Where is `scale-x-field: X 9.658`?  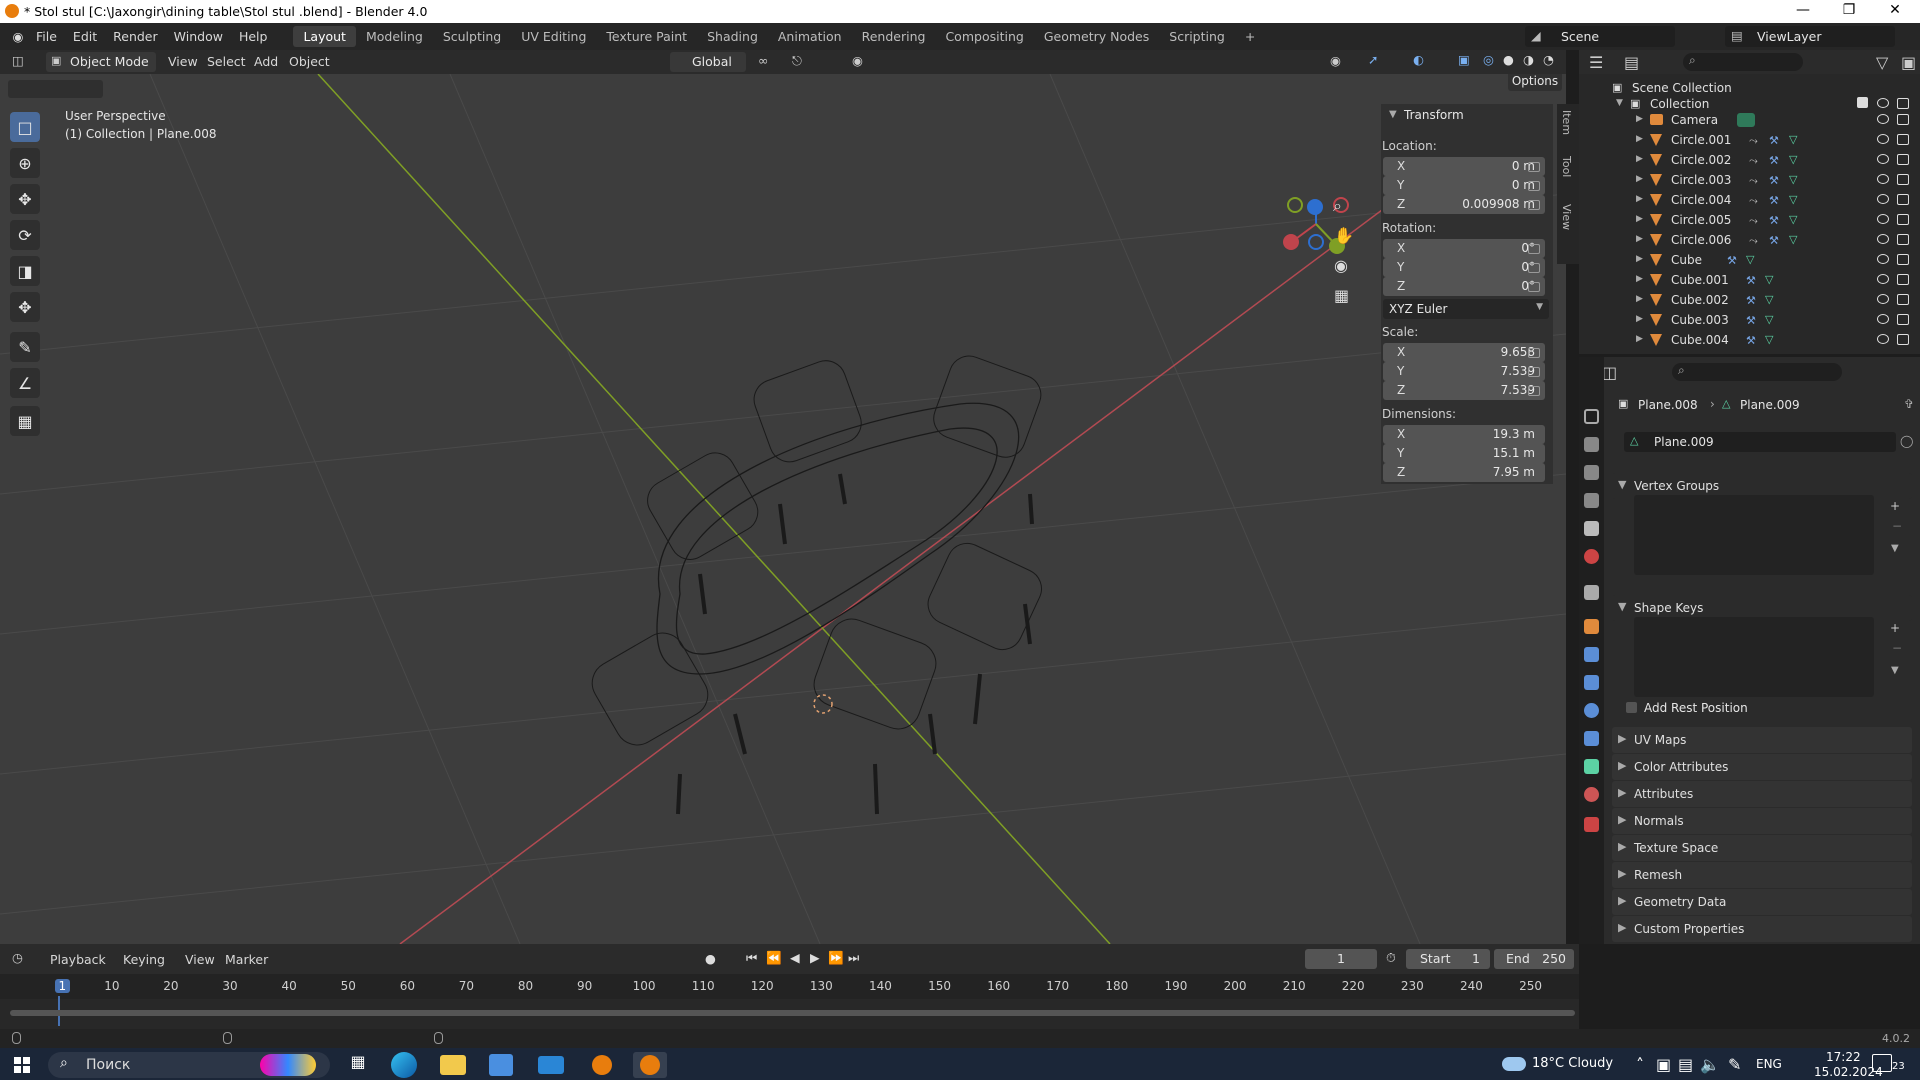
scale-x-field: X 9.658 is located at coordinates (1464, 352).